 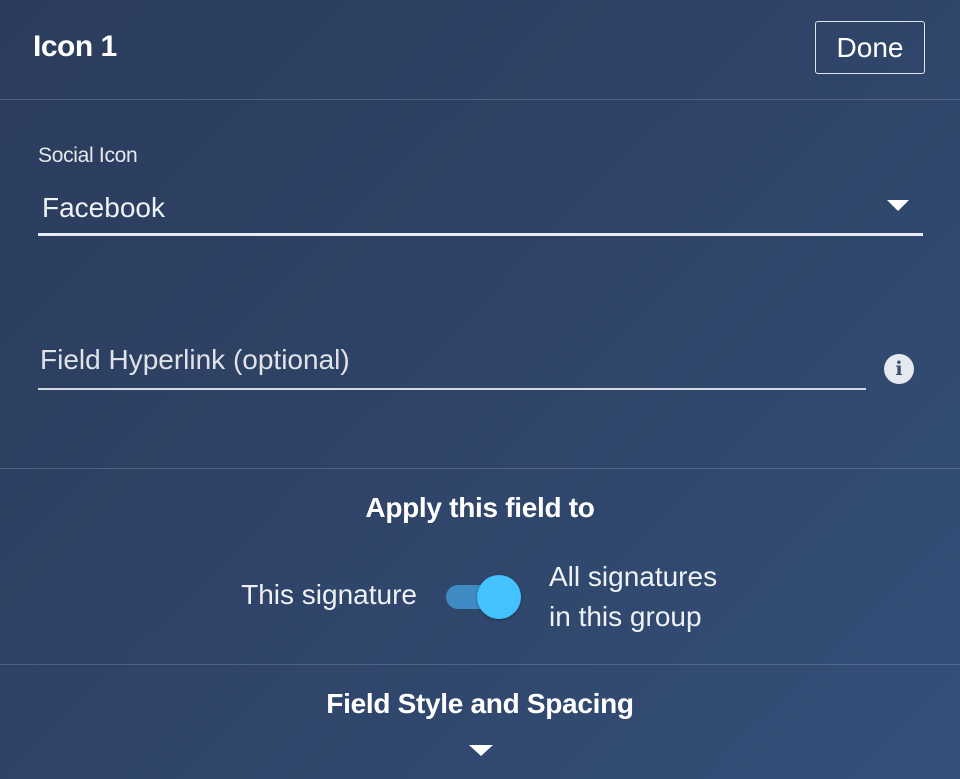 I want to click on field-hyperlink-input, so click(x=452, y=364).